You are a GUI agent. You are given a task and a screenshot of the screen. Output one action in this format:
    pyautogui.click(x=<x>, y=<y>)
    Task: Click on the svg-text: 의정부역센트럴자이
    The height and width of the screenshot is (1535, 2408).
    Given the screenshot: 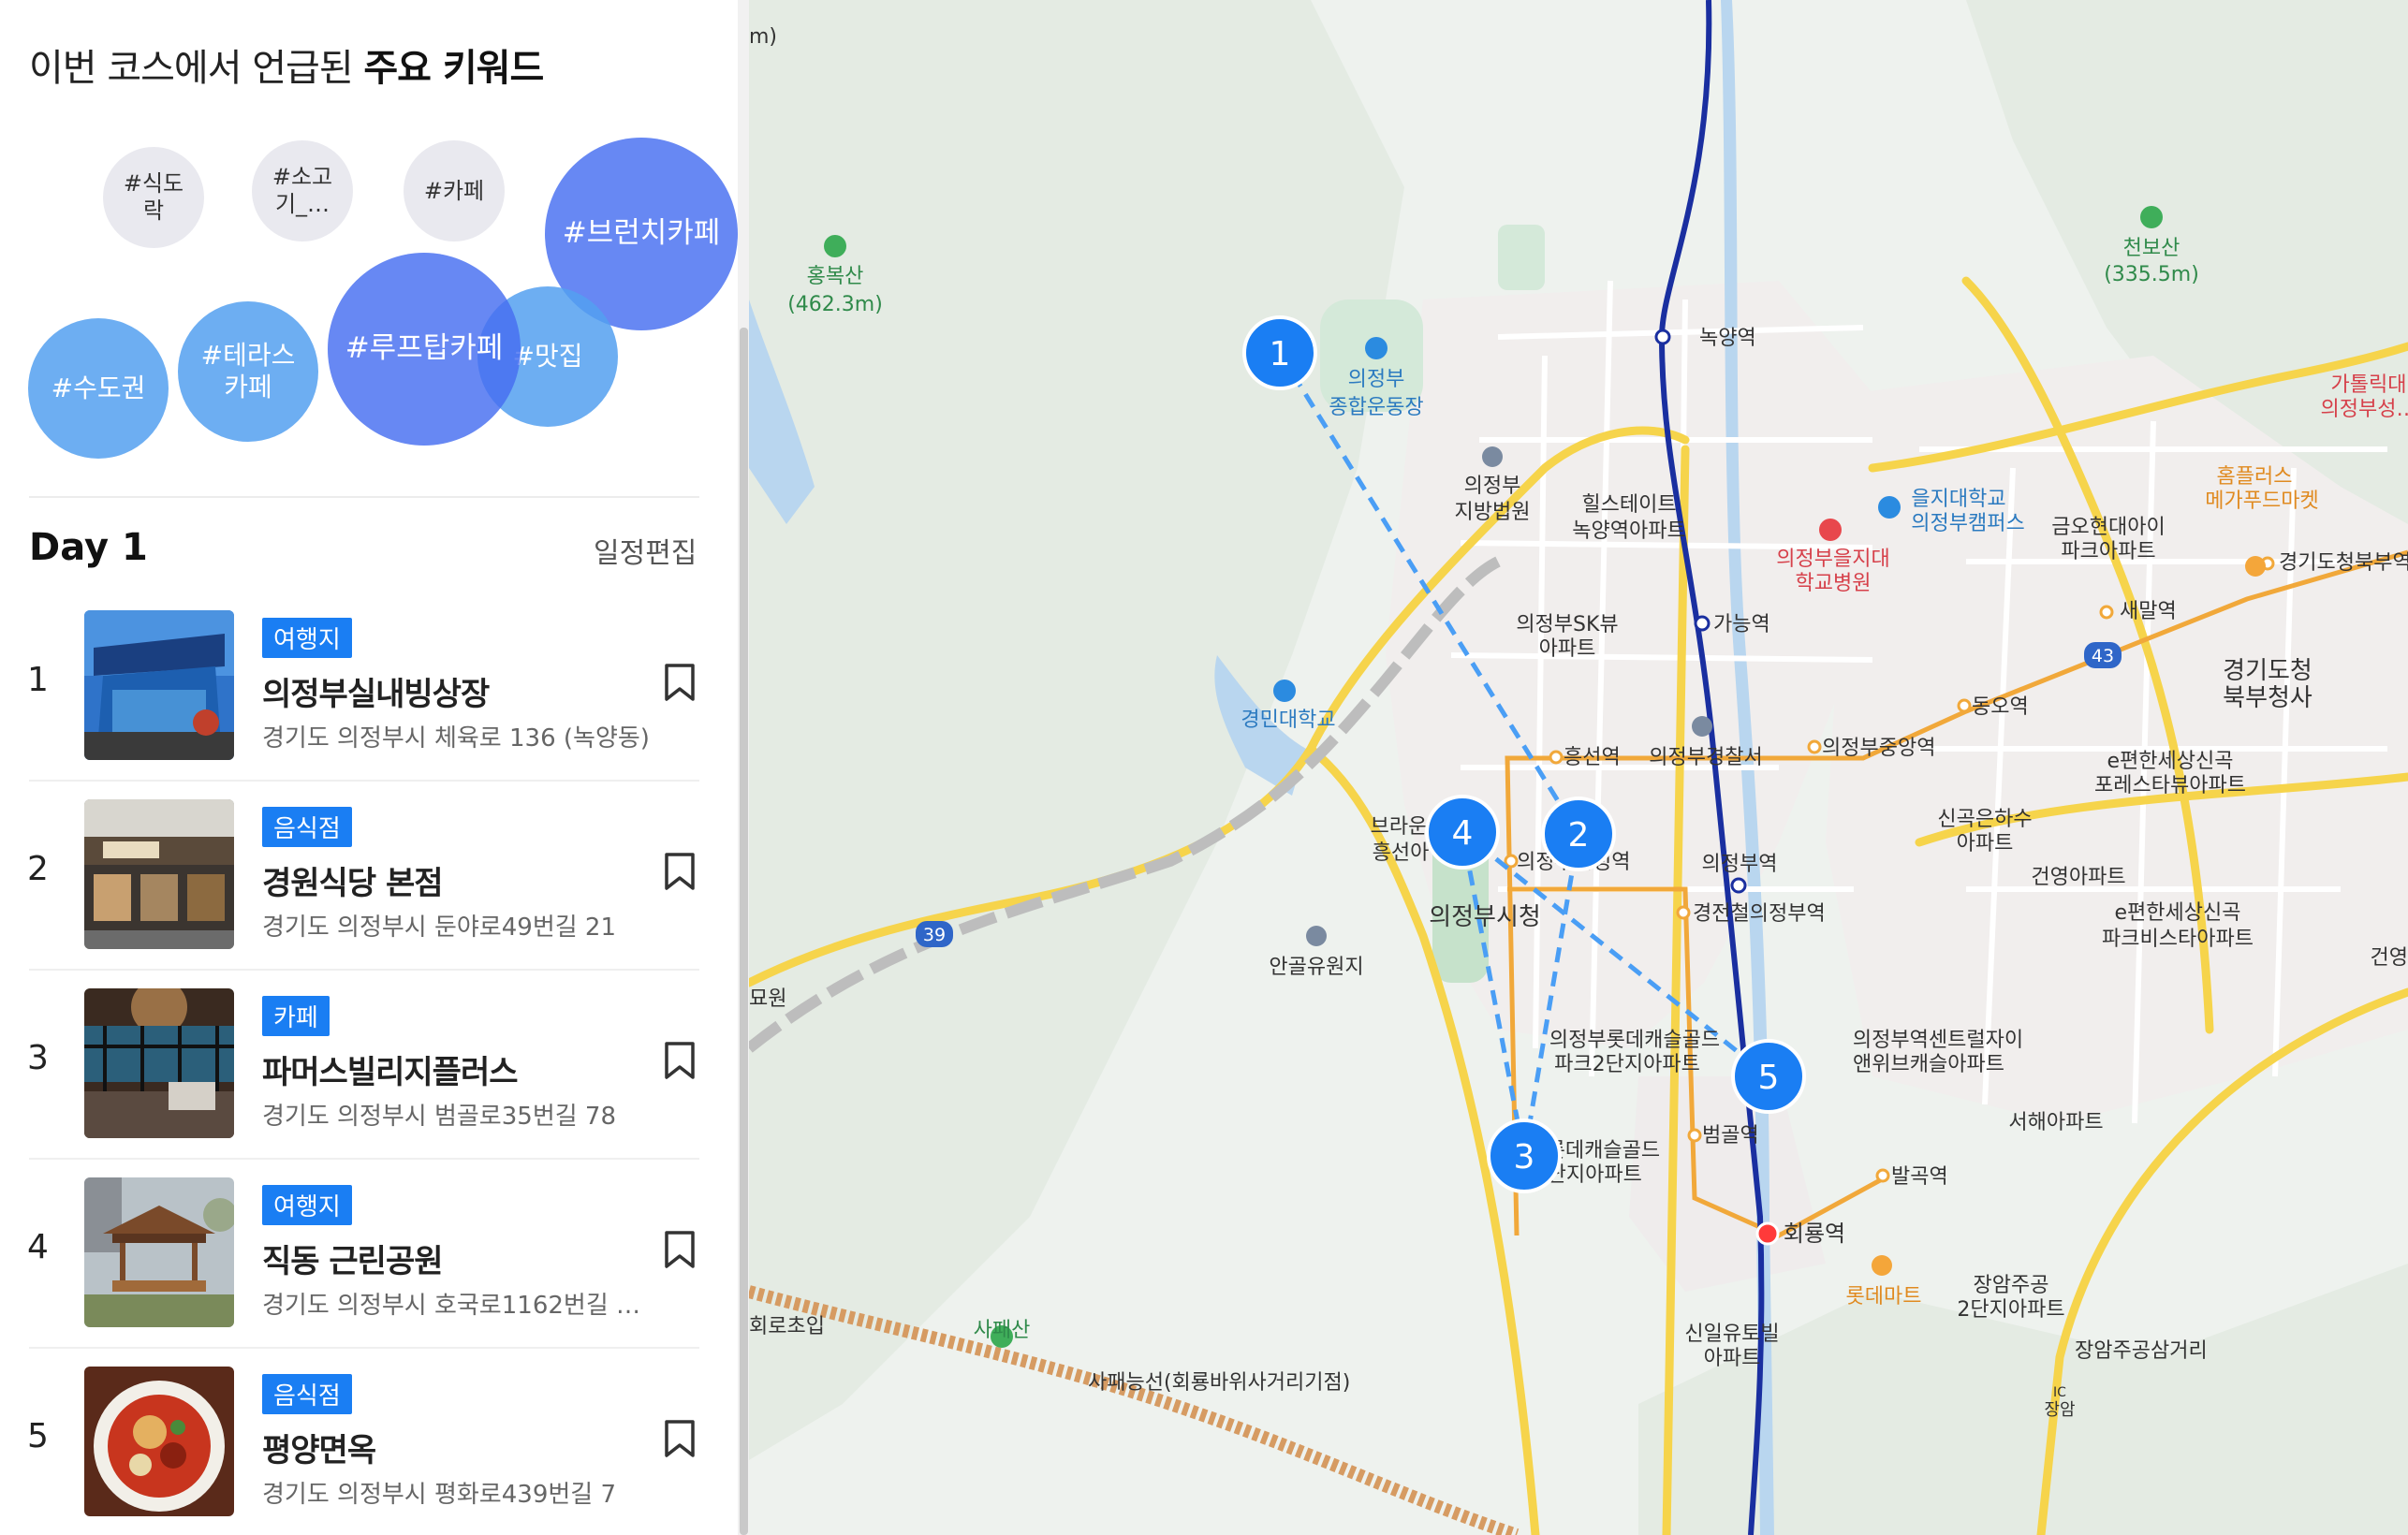 What is the action you would take?
    pyautogui.click(x=1938, y=1040)
    